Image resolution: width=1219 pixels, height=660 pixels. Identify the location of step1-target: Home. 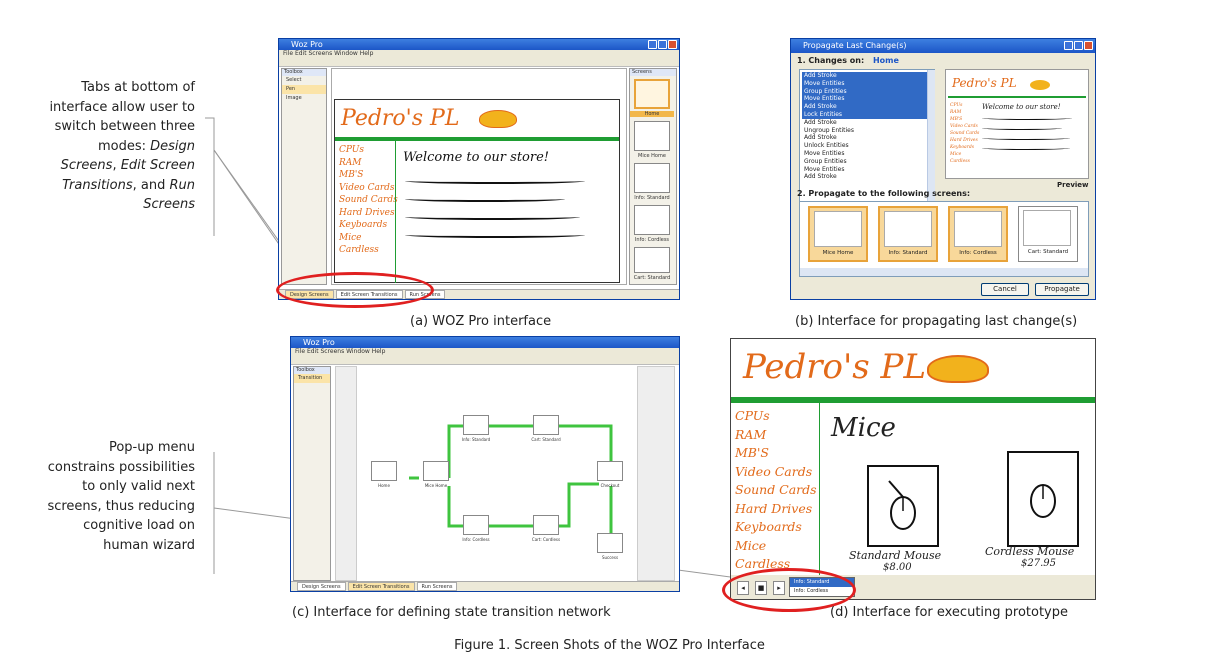
(885, 60).